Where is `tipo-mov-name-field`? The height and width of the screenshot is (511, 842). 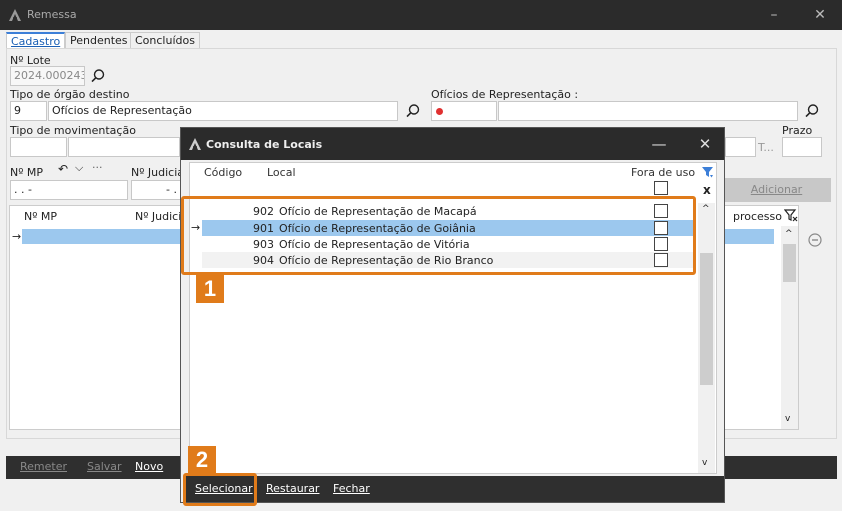
tipo-mov-name-field is located at coordinates (124, 147).